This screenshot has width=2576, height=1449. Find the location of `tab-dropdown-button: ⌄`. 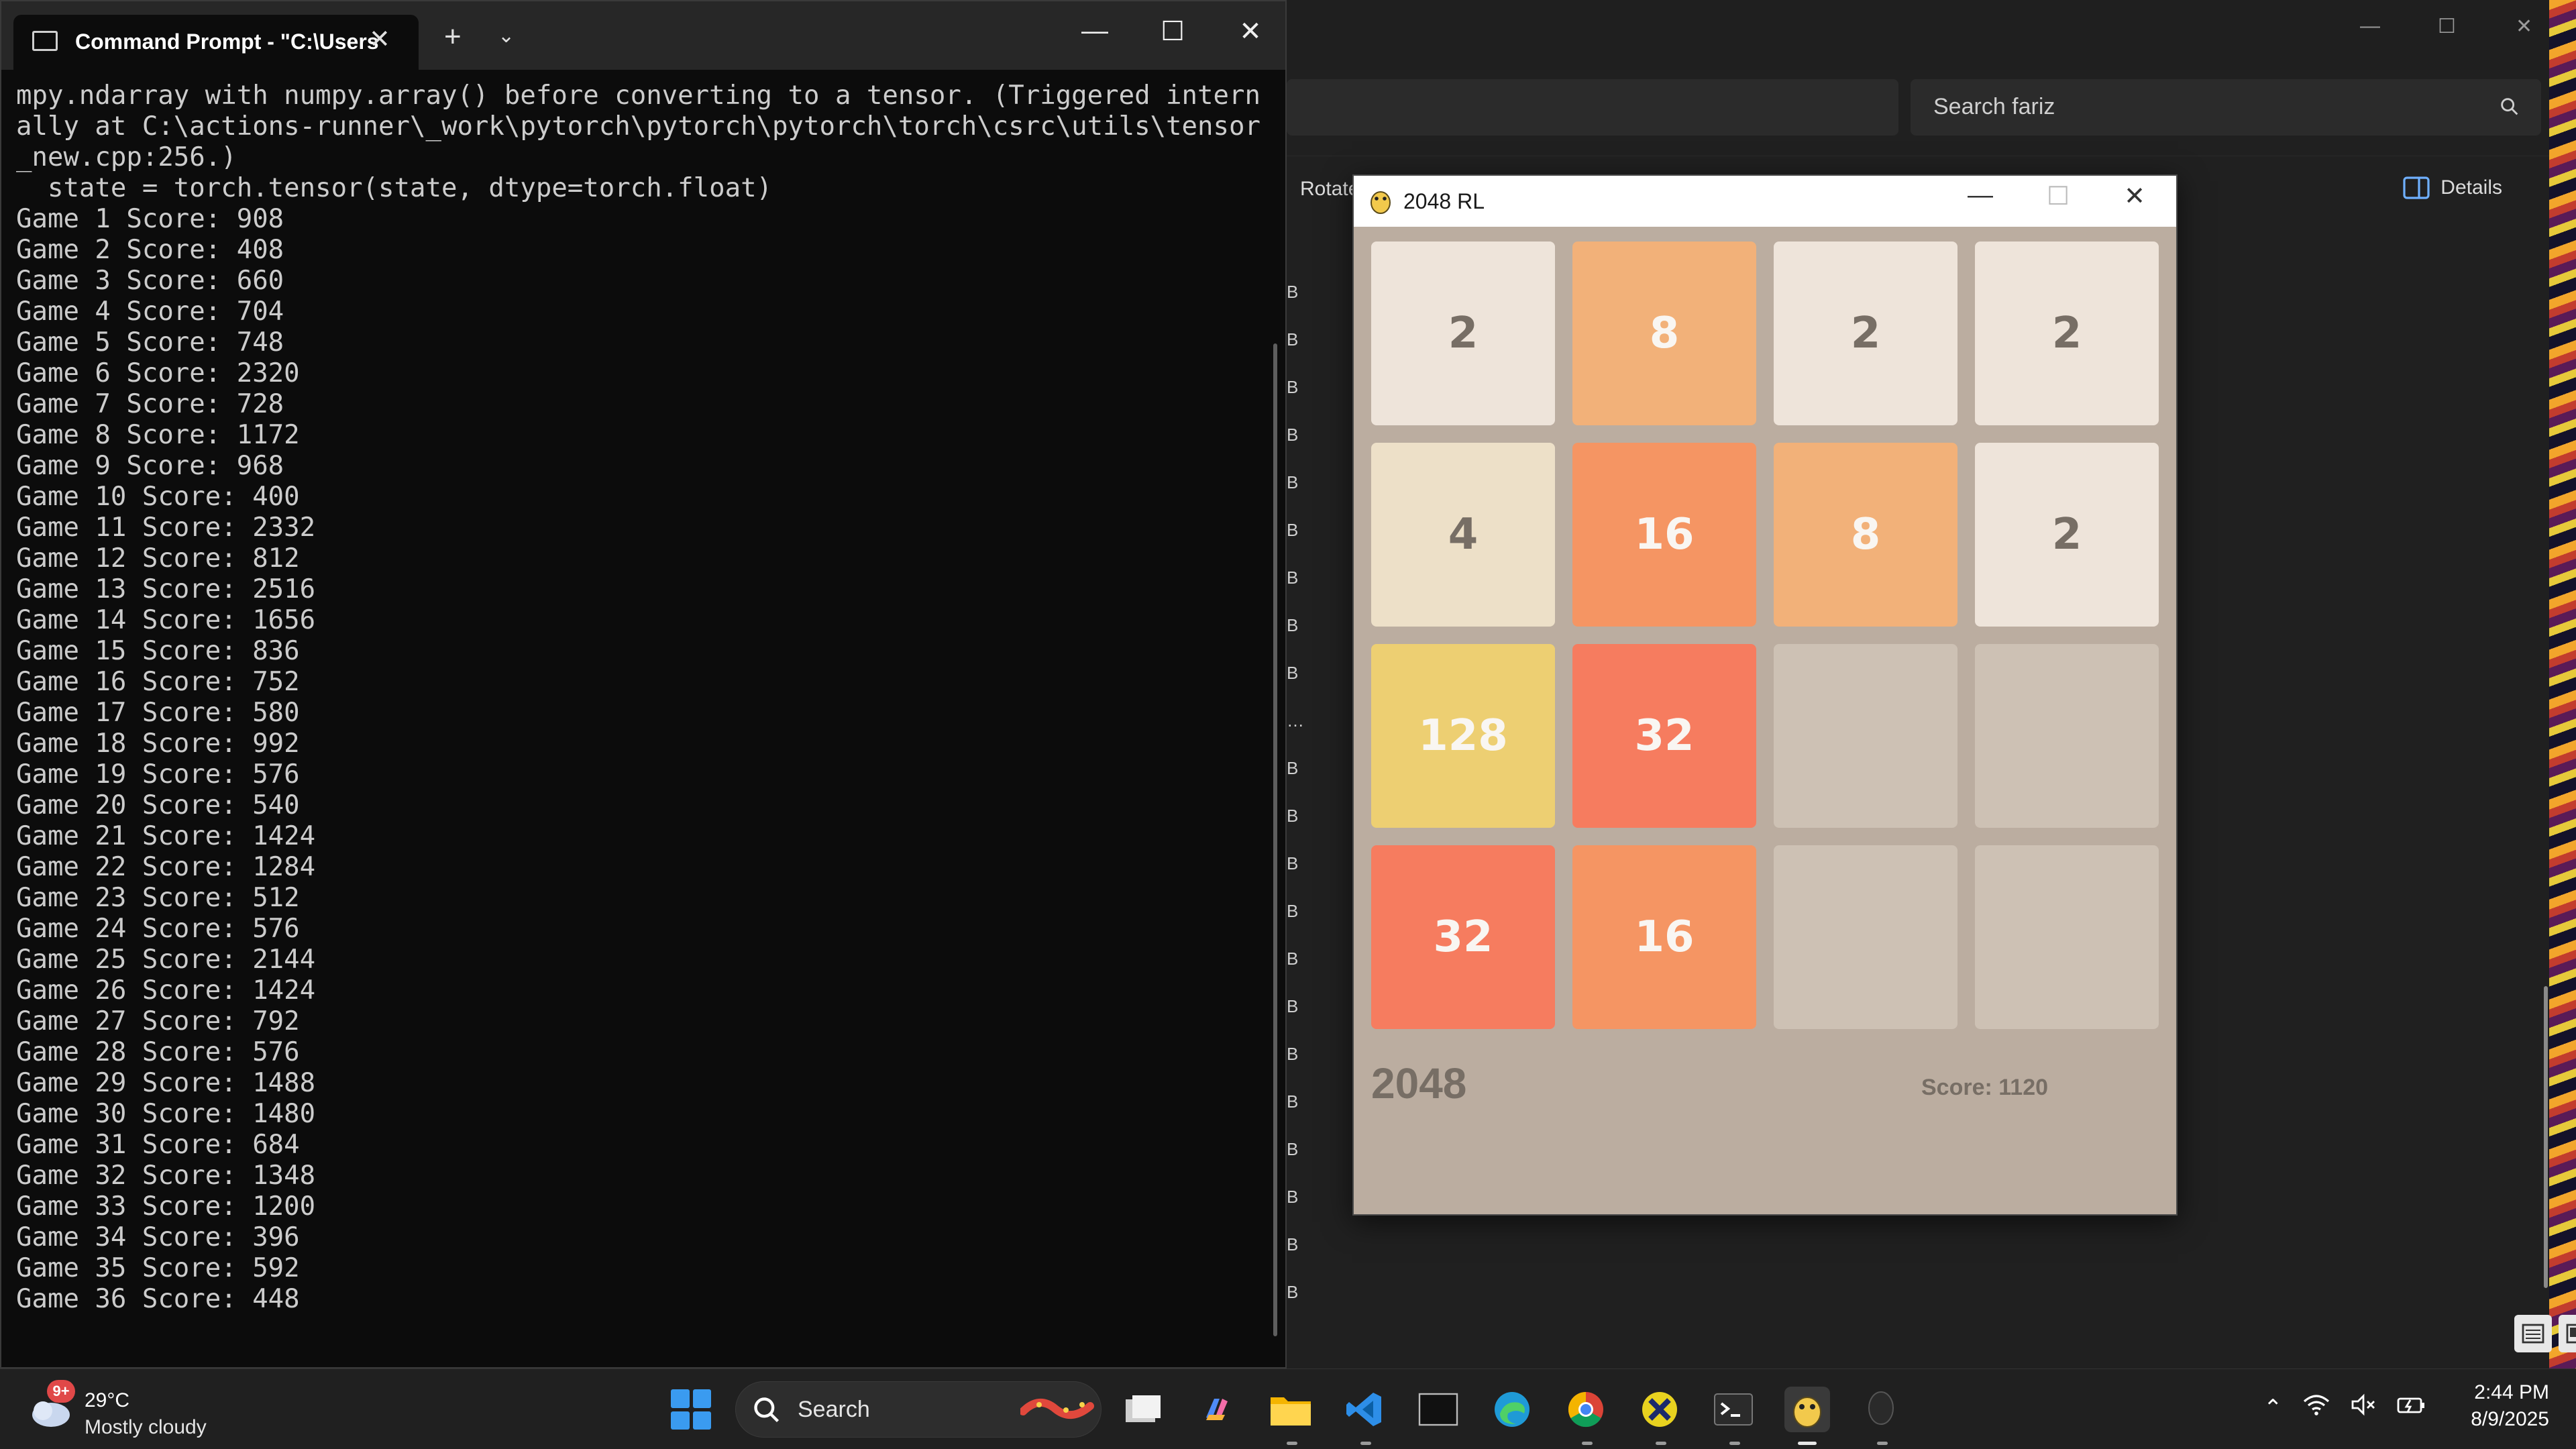

tab-dropdown-button: ⌄ is located at coordinates (506, 36).